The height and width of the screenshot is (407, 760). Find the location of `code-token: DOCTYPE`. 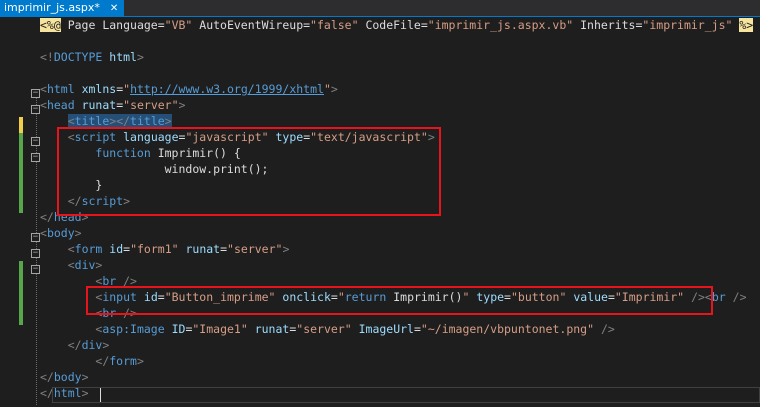

code-token: DOCTYPE is located at coordinates (78, 57).